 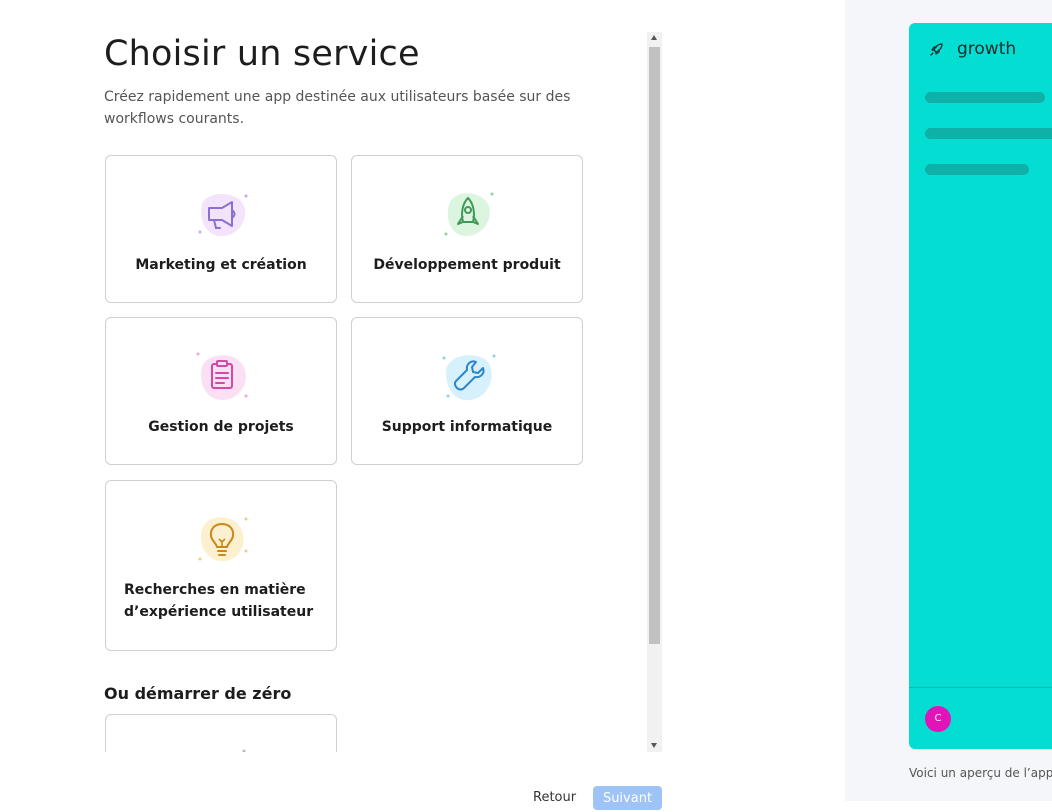 I want to click on service-card-label: Gestion de projets, so click(x=221, y=427).